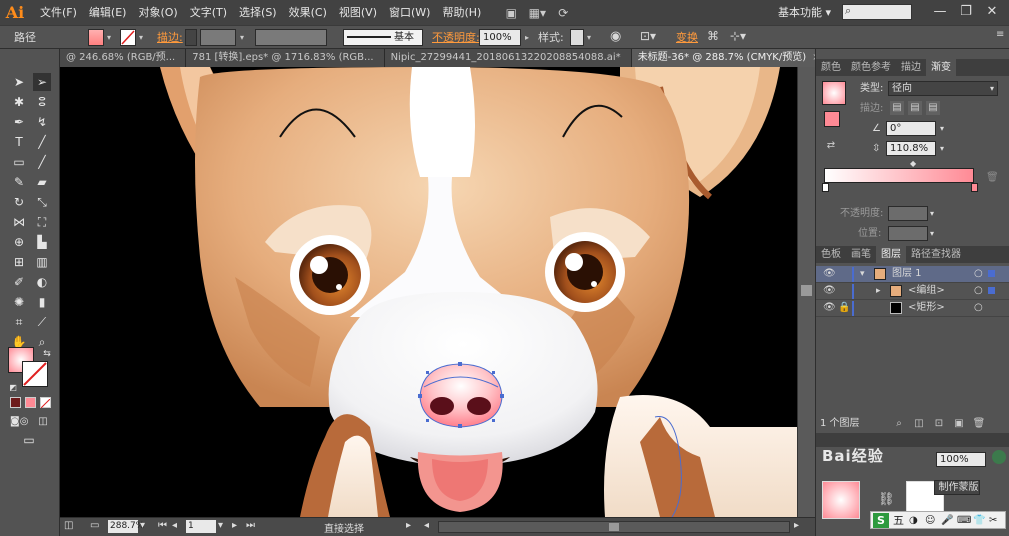 This screenshot has width=1009, height=536. I want to click on menu-object: 对象(O), so click(157, 12).